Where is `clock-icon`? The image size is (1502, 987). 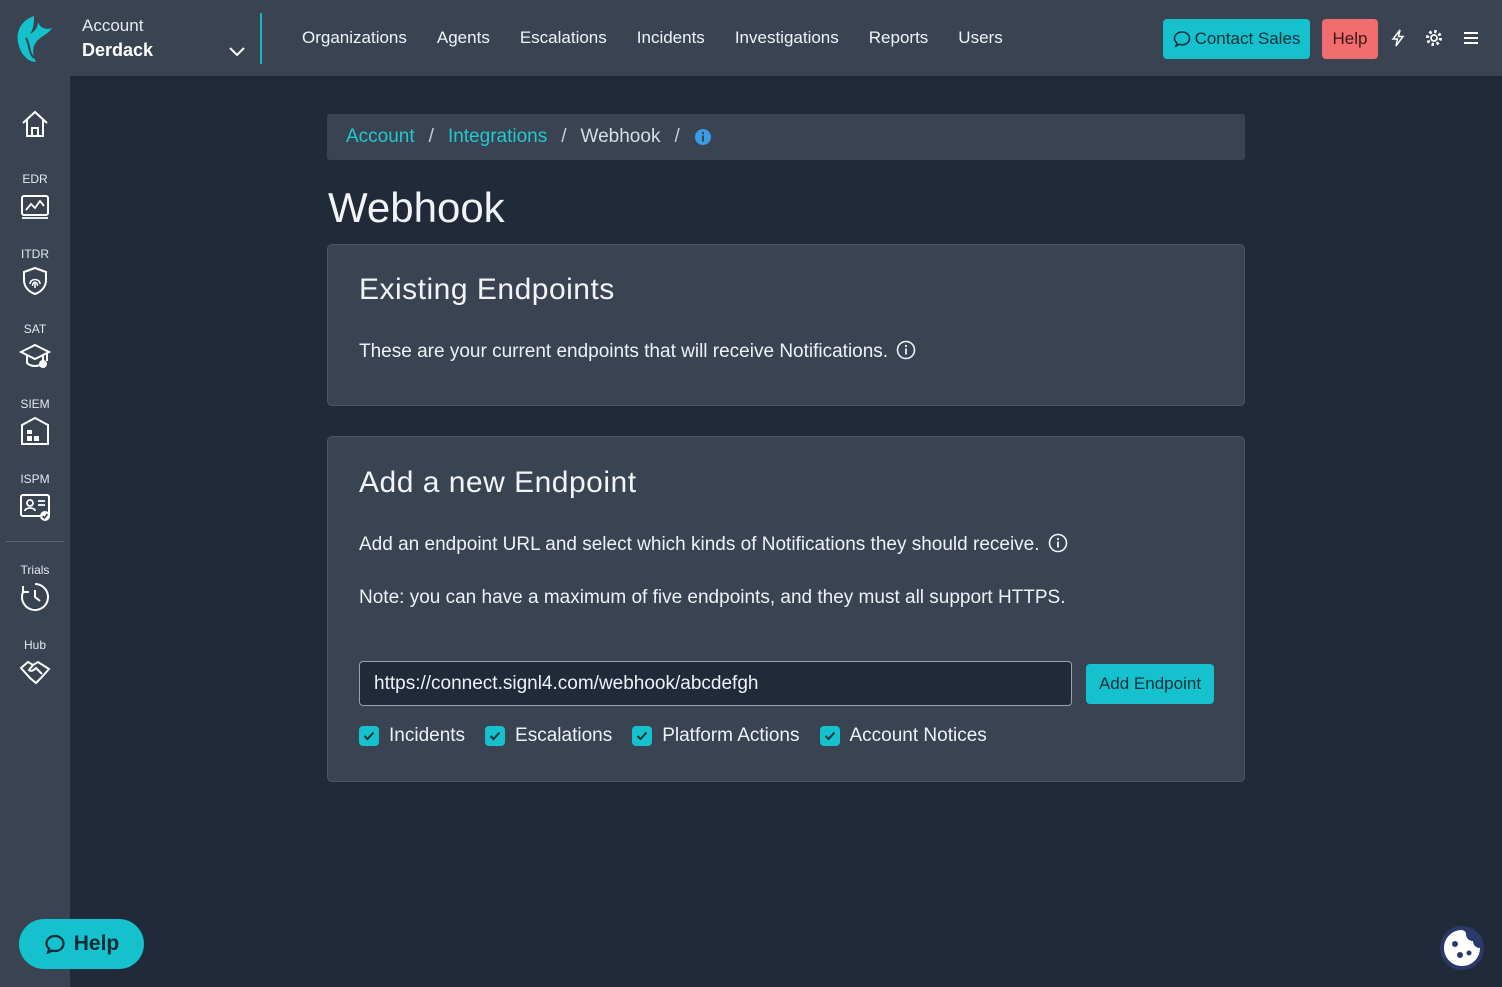 clock-icon is located at coordinates (35, 597).